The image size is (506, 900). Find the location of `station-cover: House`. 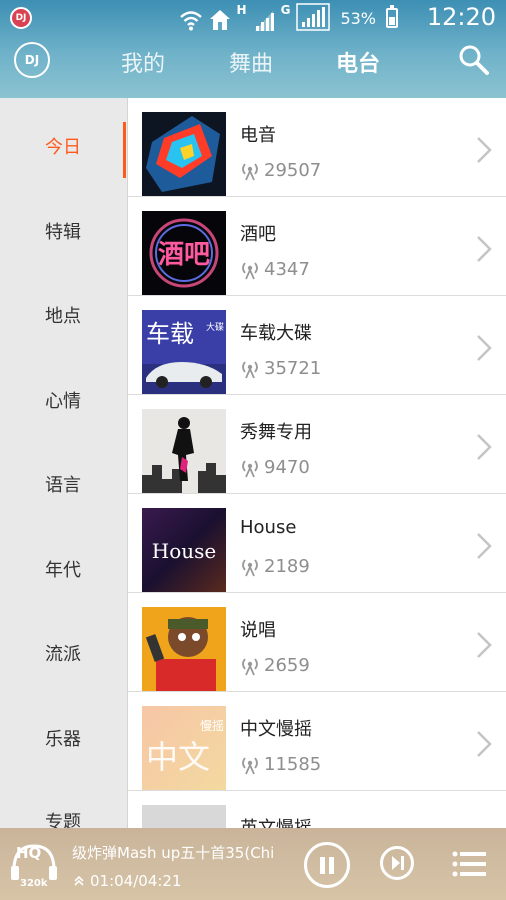

station-cover: House is located at coordinates (184, 550).